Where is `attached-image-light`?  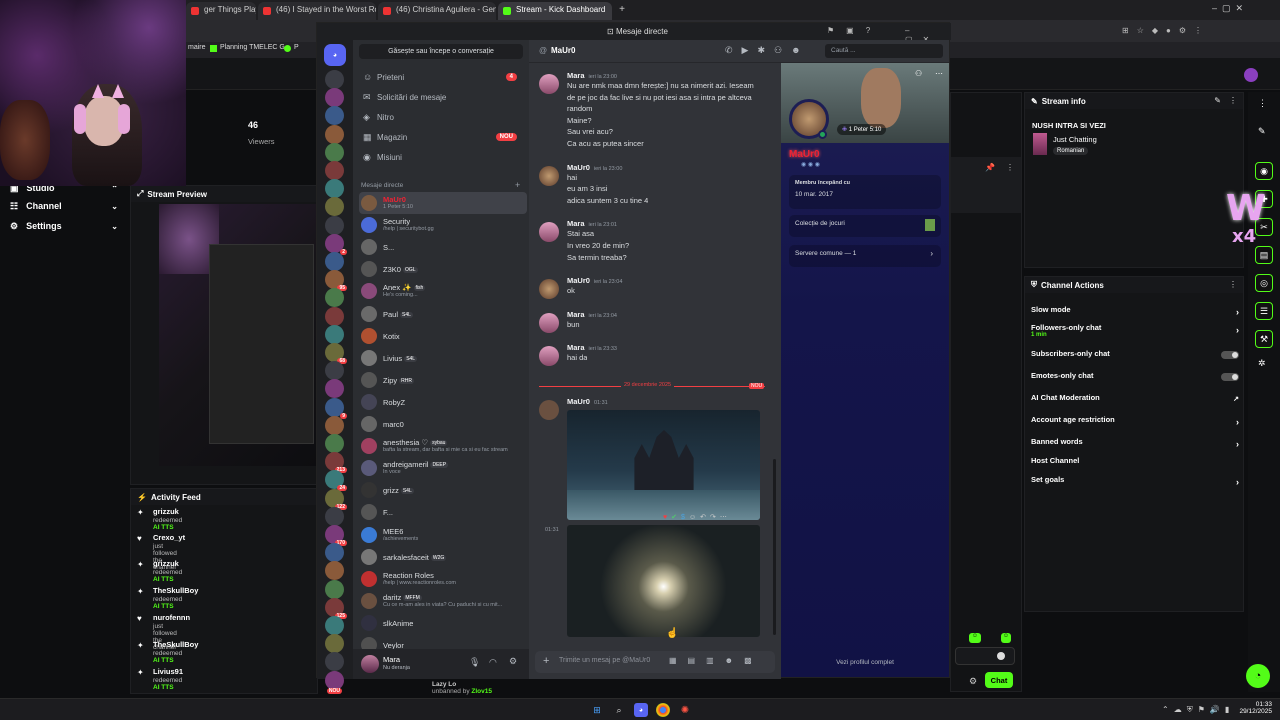
attached-image-light is located at coordinates (663, 581).